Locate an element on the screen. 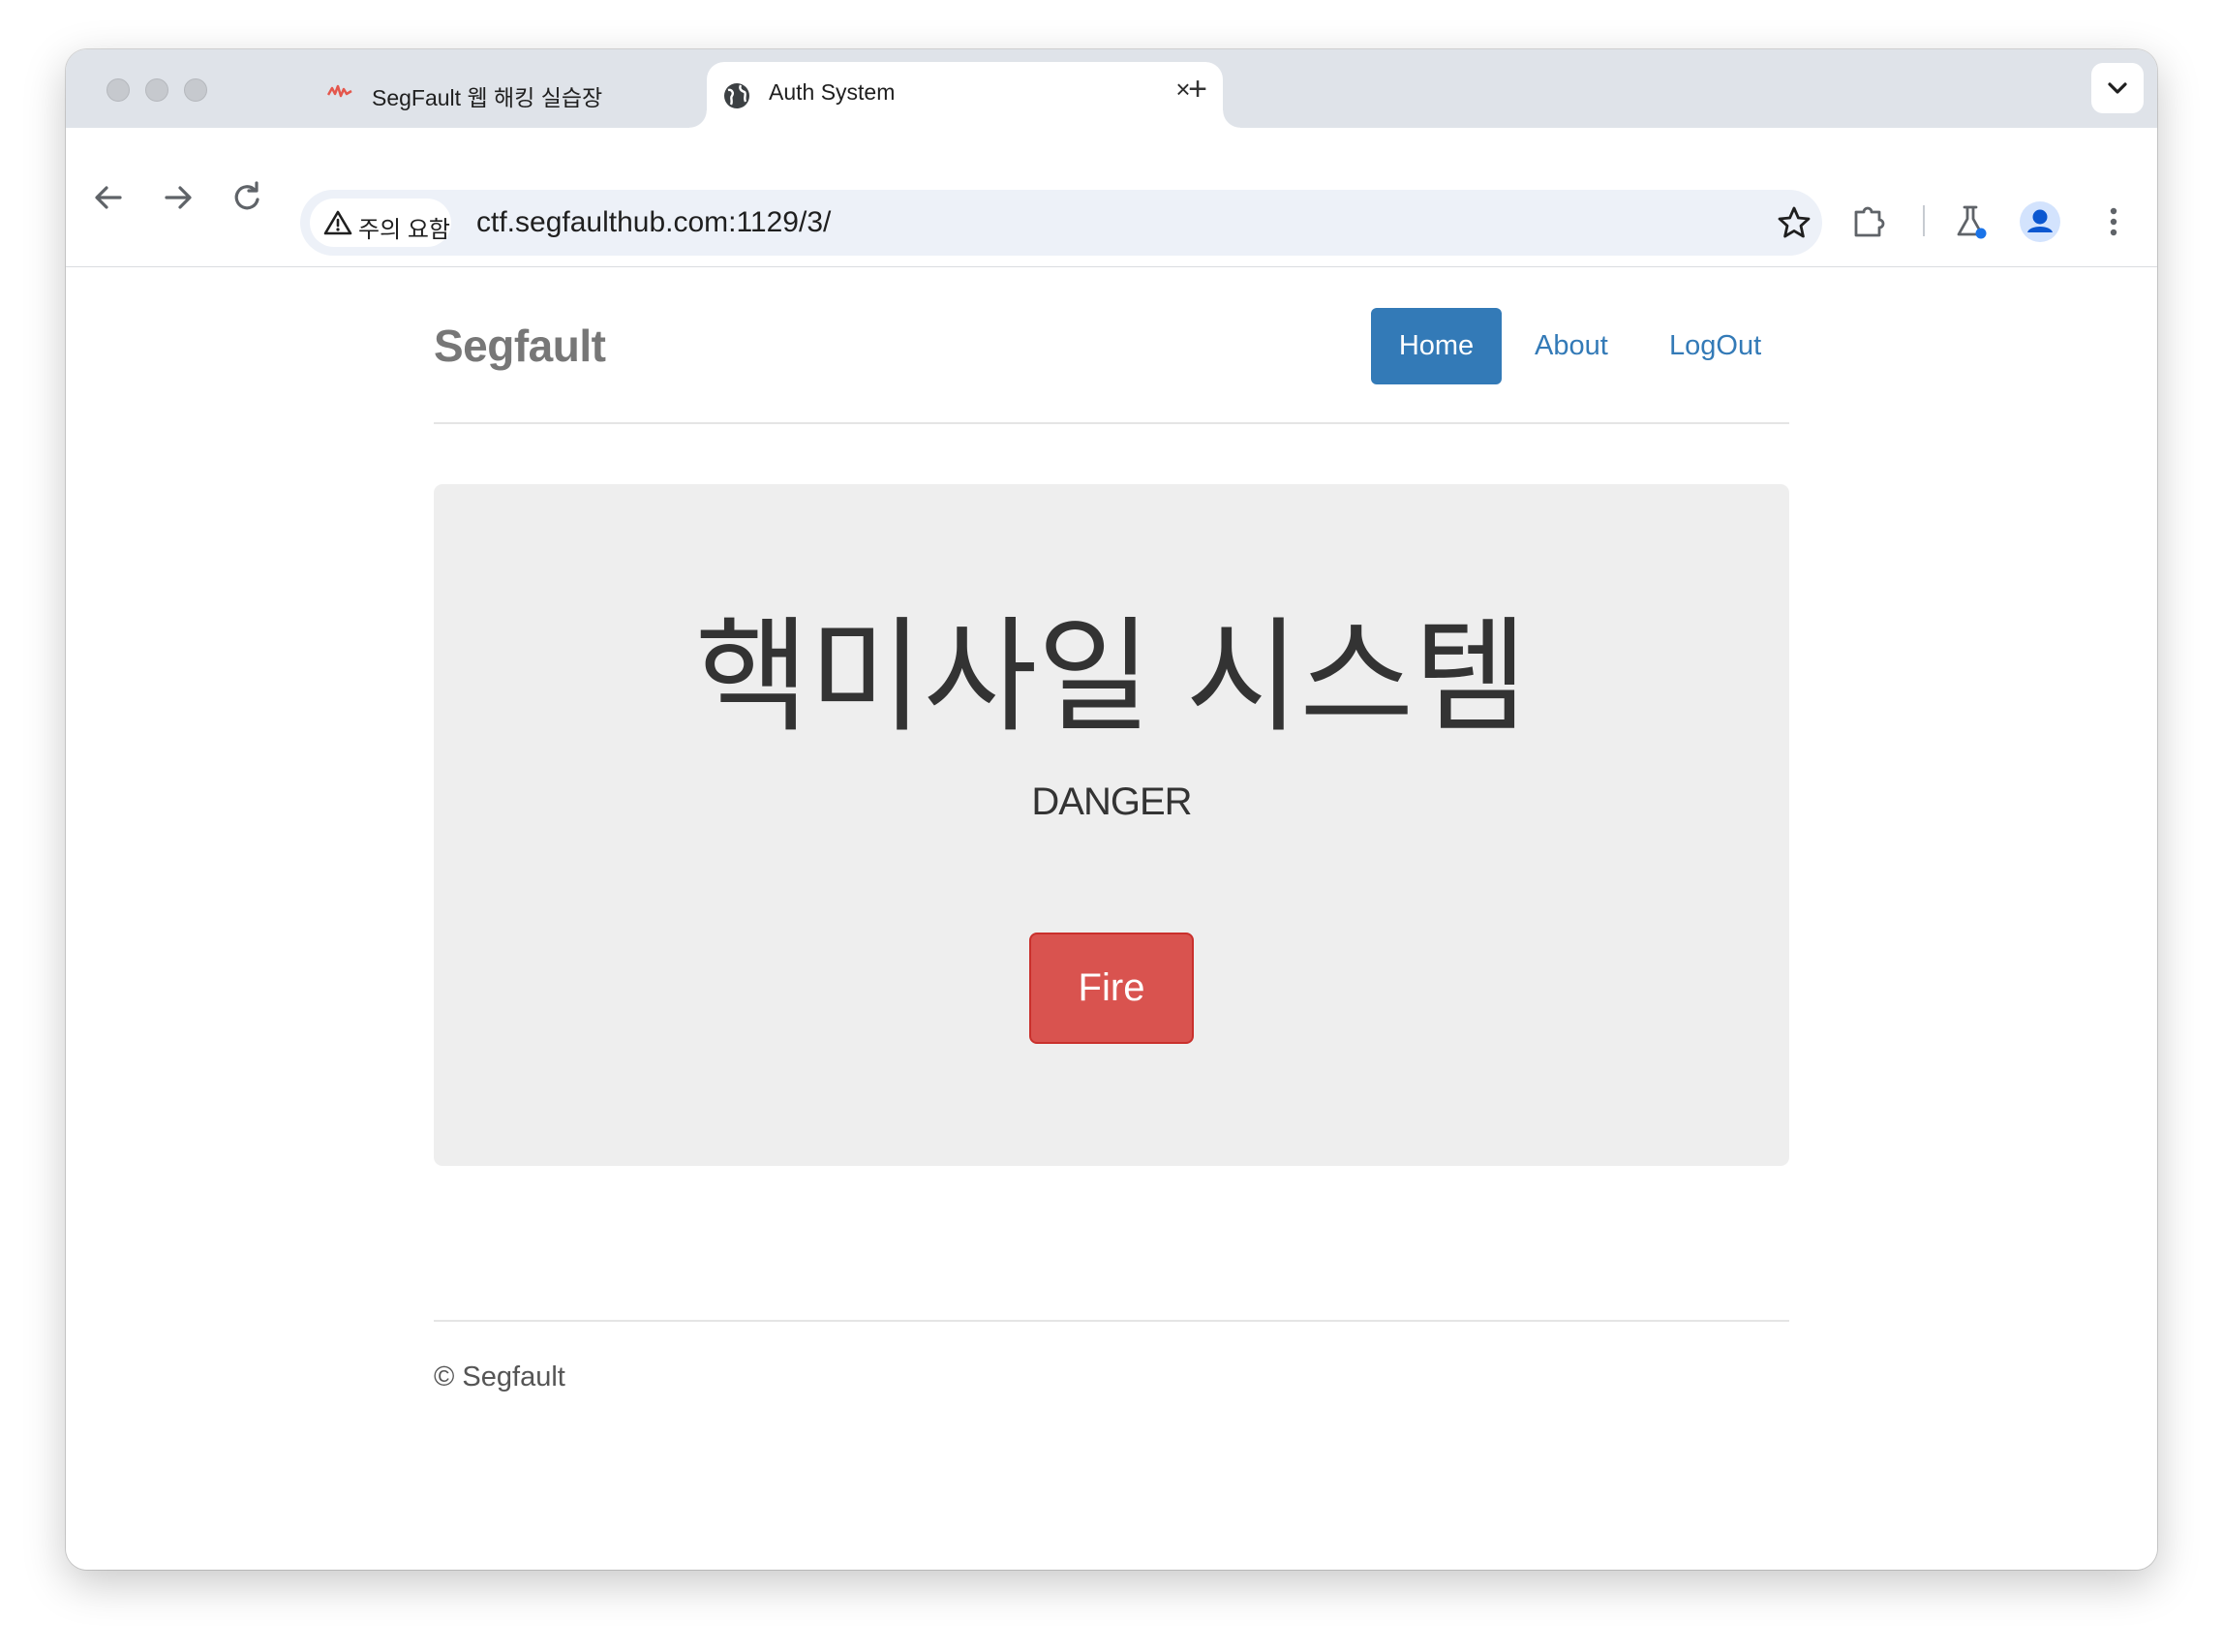 The width and height of the screenshot is (2223, 1652). nav-logout-link: LogOut is located at coordinates (1715, 346).